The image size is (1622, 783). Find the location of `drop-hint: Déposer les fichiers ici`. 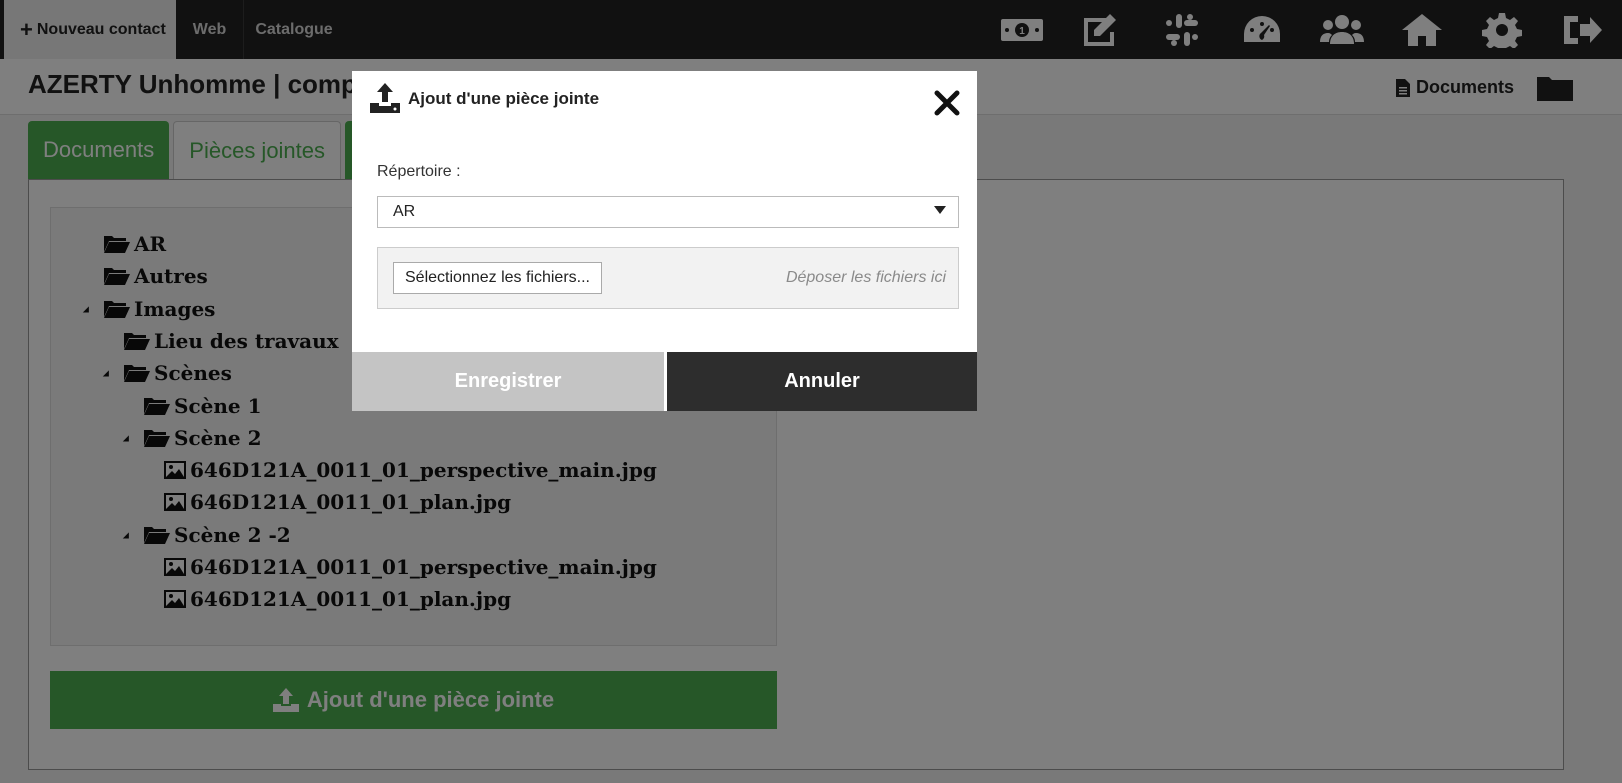

drop-hint: Déposer les fichiers ici is located at coordinates (865, 277).